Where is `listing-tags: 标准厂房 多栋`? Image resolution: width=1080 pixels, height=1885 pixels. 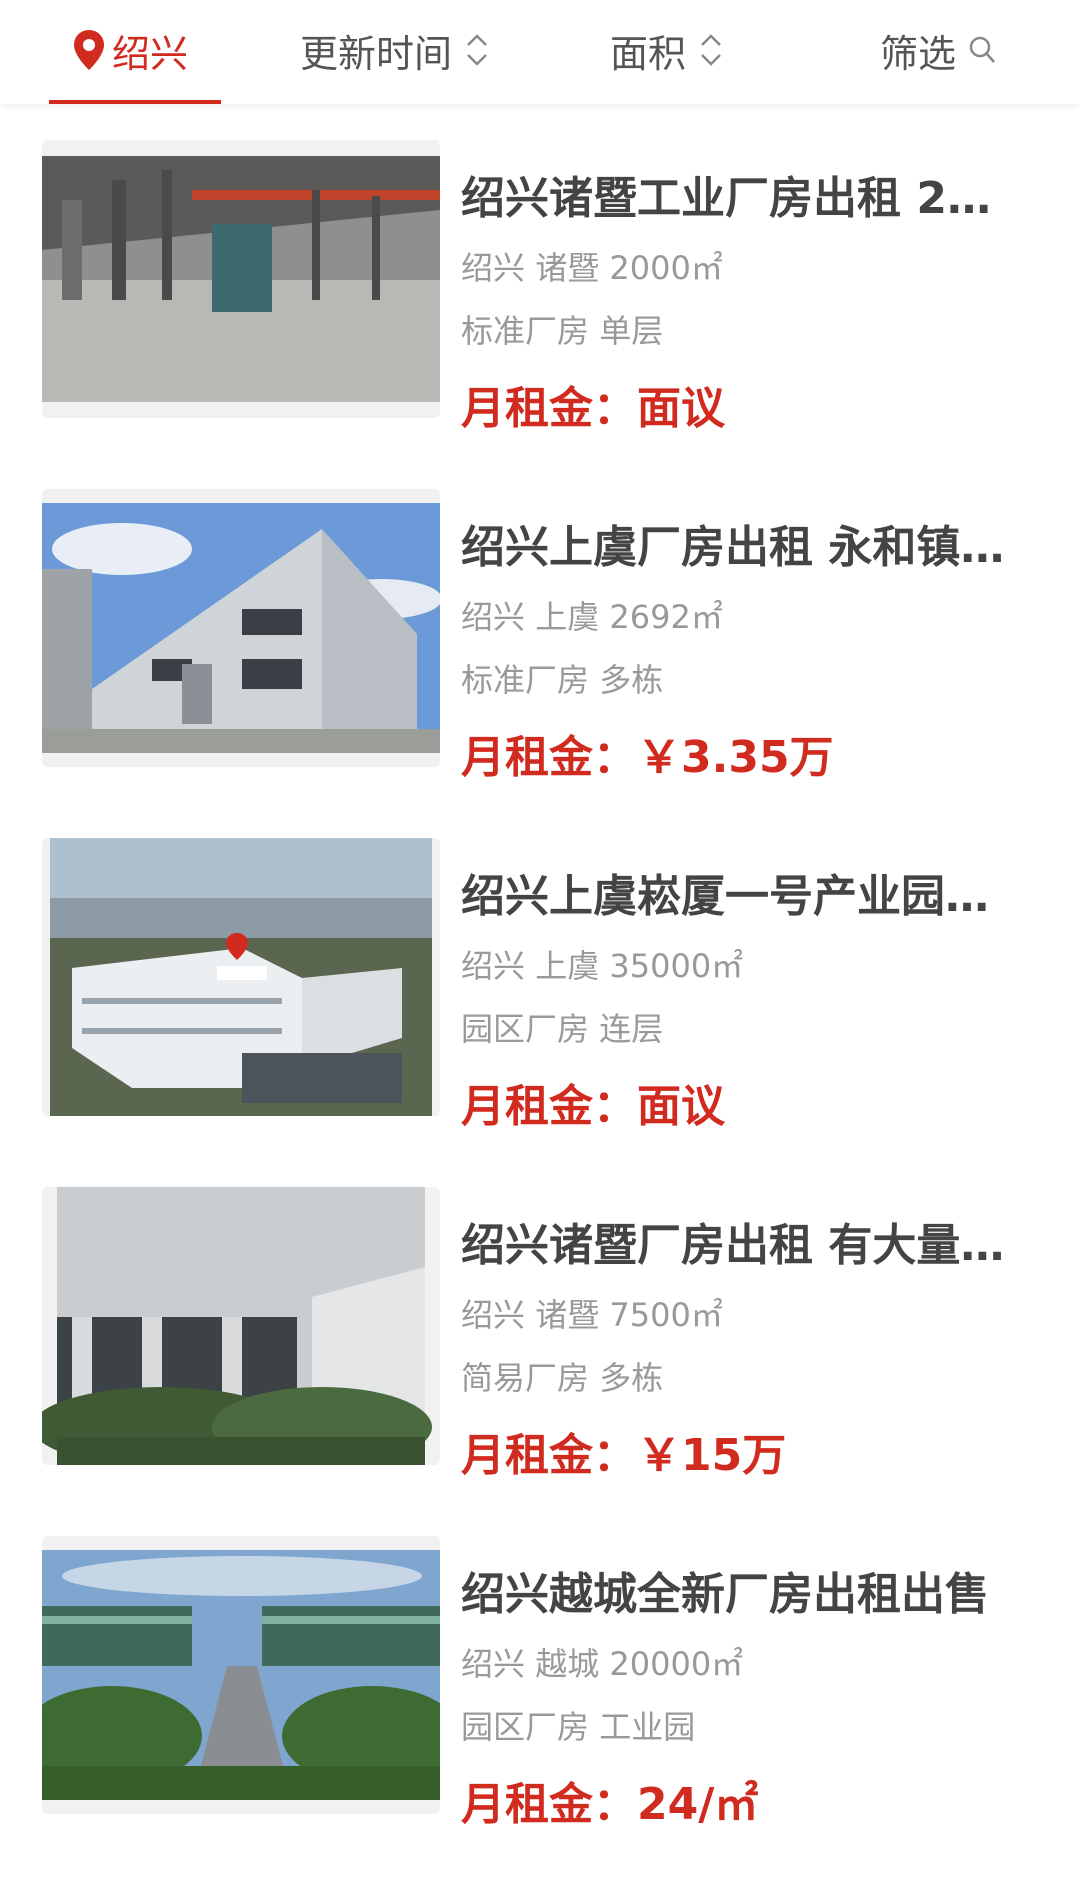 listing-tags: 标准厂房 多栋 is located at coordinates (562, 680).